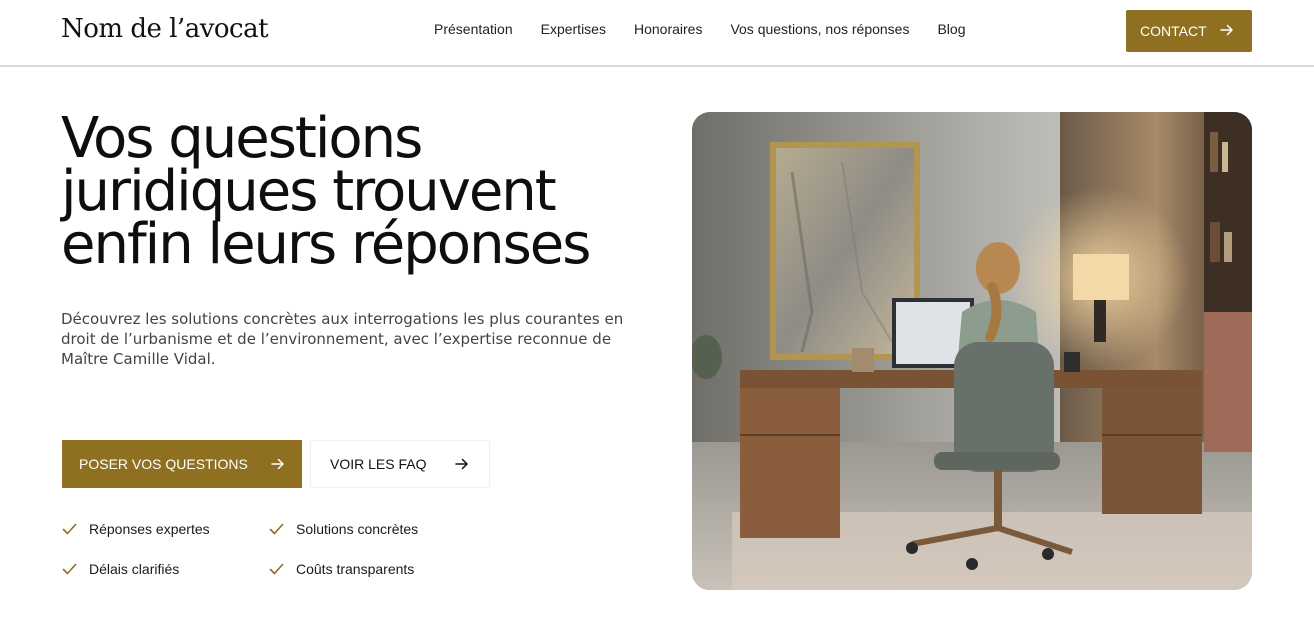  What do you see at coordinates (951, 29) in the screenshot?
I see `nav-item-blog: Blog` at bounding box center [951, 29].